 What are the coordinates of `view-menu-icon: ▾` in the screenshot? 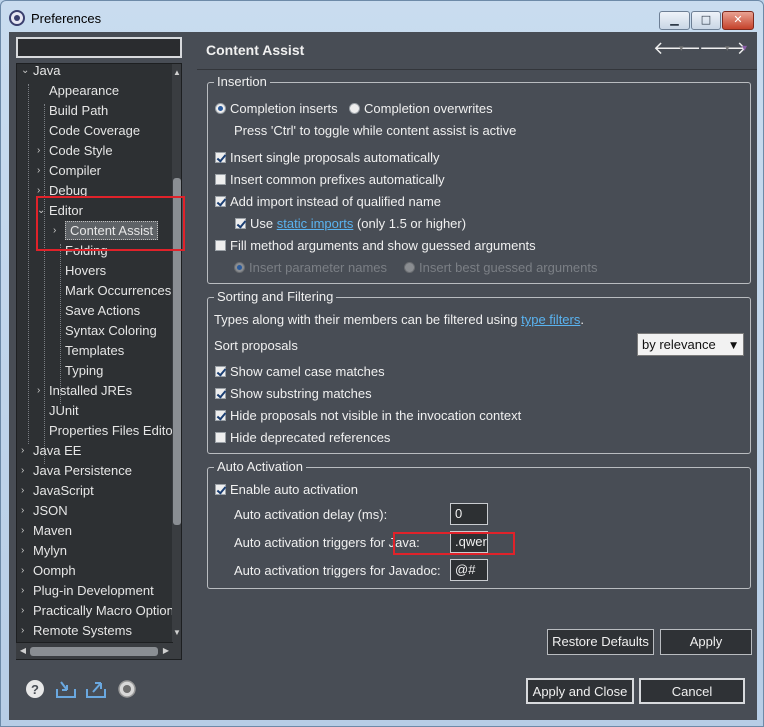 It's located at (744, 48).